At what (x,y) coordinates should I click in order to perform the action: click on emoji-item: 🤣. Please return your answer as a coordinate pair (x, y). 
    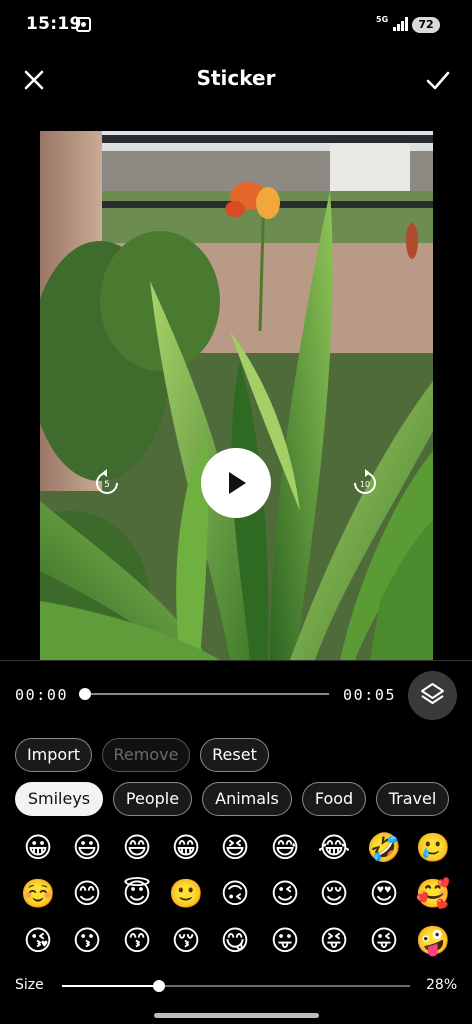
    Looking at the image, I should click on (384, 848).